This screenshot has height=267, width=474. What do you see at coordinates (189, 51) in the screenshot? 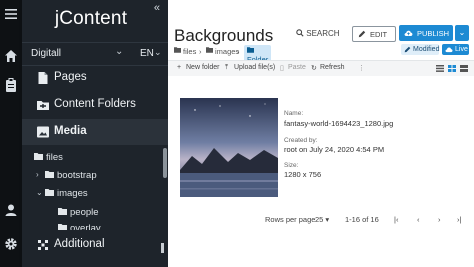
I see `breadcrumb-item: files` at bounding box center [189, 51].